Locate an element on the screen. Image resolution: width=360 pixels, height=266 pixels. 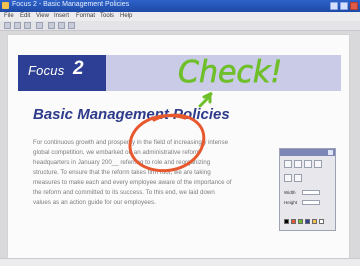
highlighter-tool-icon is located at coordinates (308, 164).